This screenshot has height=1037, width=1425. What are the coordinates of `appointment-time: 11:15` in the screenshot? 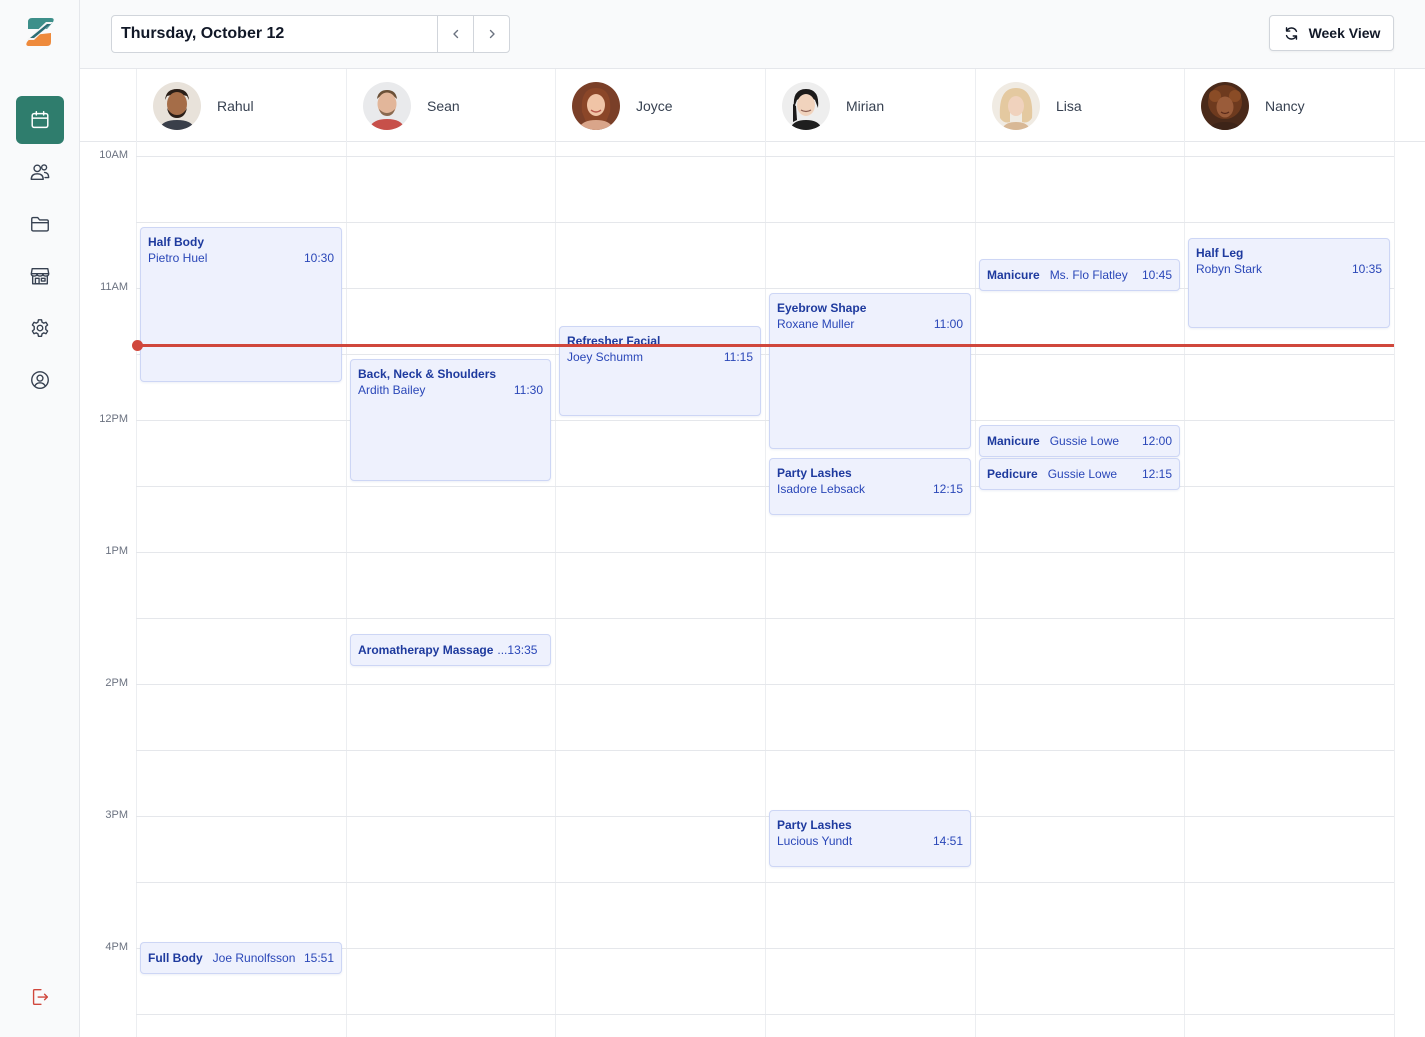 It's located at (738, 357).